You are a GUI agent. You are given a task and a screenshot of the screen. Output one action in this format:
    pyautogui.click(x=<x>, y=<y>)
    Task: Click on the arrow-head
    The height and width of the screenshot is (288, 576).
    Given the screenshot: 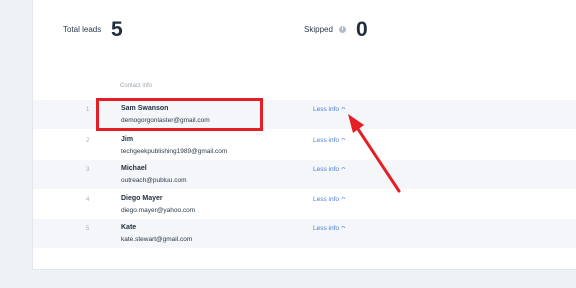 What is the action you would take?
    pyautogui.click(x=356, y=123)
    